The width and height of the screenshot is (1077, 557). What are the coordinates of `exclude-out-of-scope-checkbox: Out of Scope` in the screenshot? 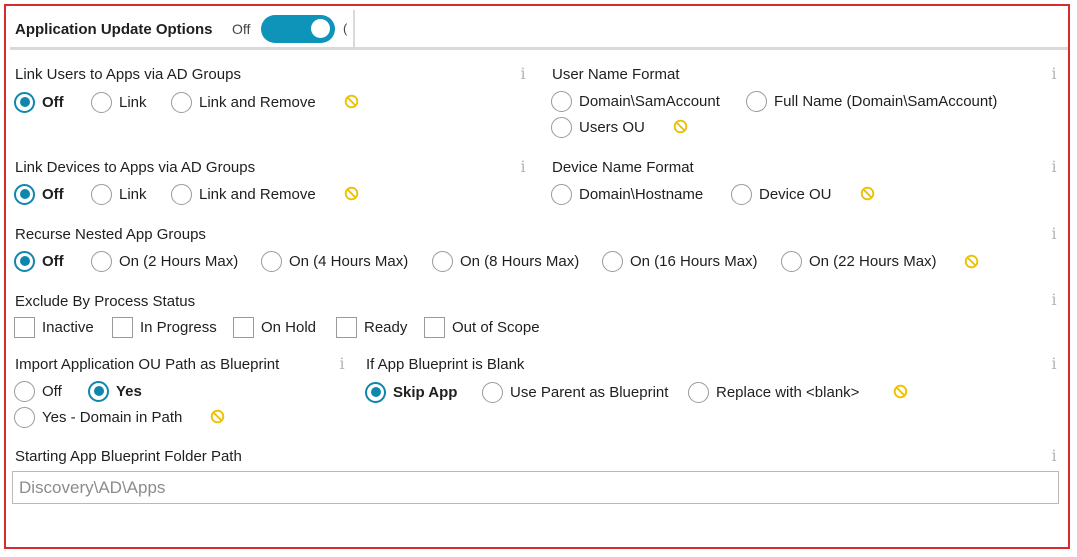 It's located at (482, 327).